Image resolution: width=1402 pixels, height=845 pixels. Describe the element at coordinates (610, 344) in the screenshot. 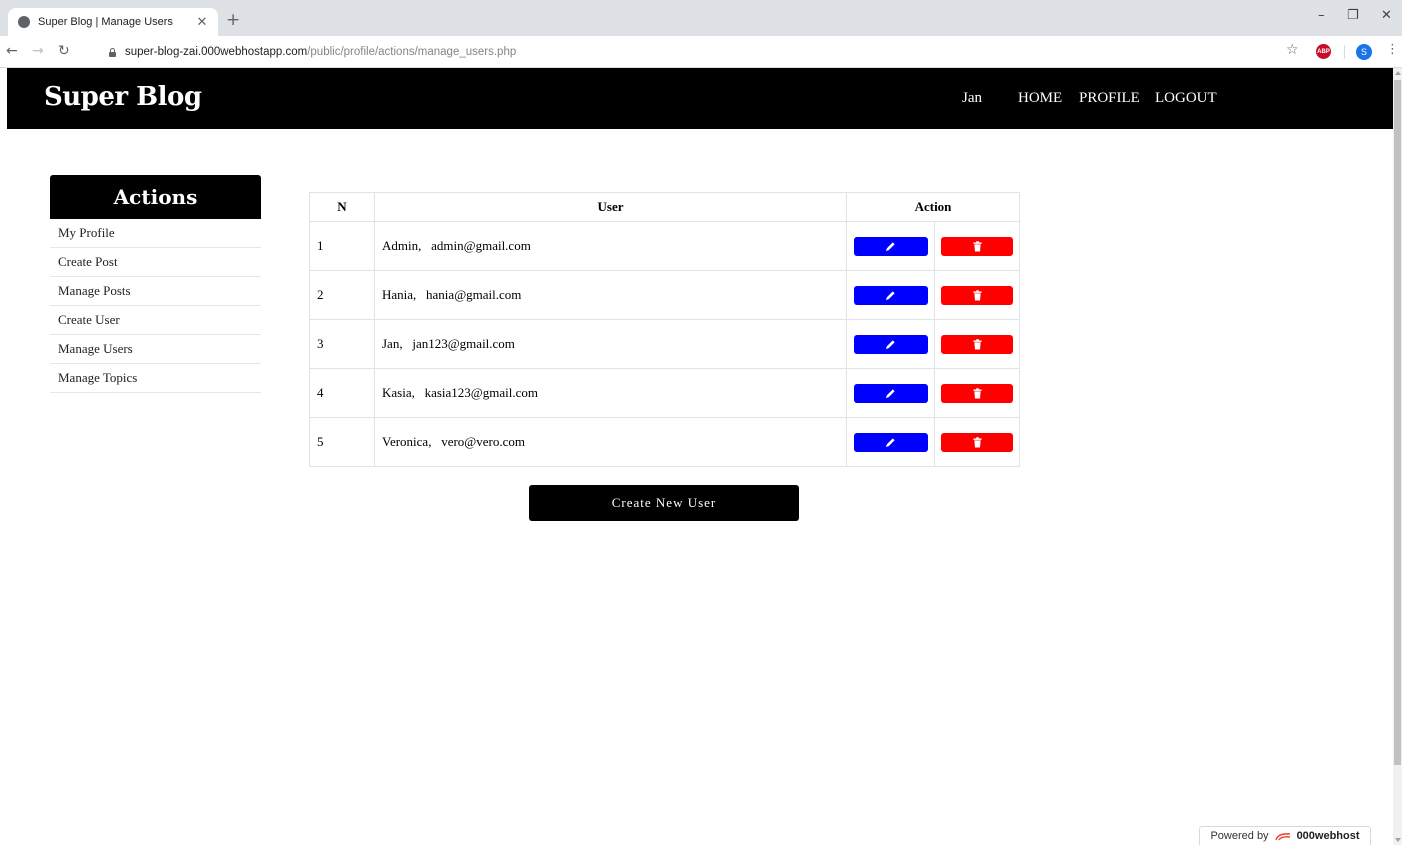

I see `row-user: Jan, jan123@gmail.com` at that location.